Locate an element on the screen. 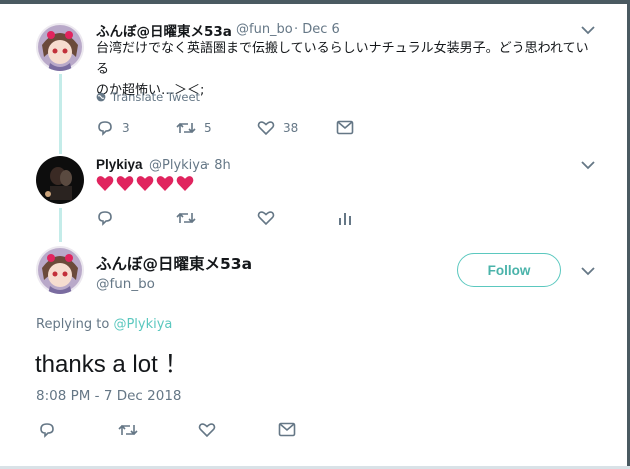 The image size is (630, 469). translate-label: Translate Tweet is located at coordinates (156, 97).